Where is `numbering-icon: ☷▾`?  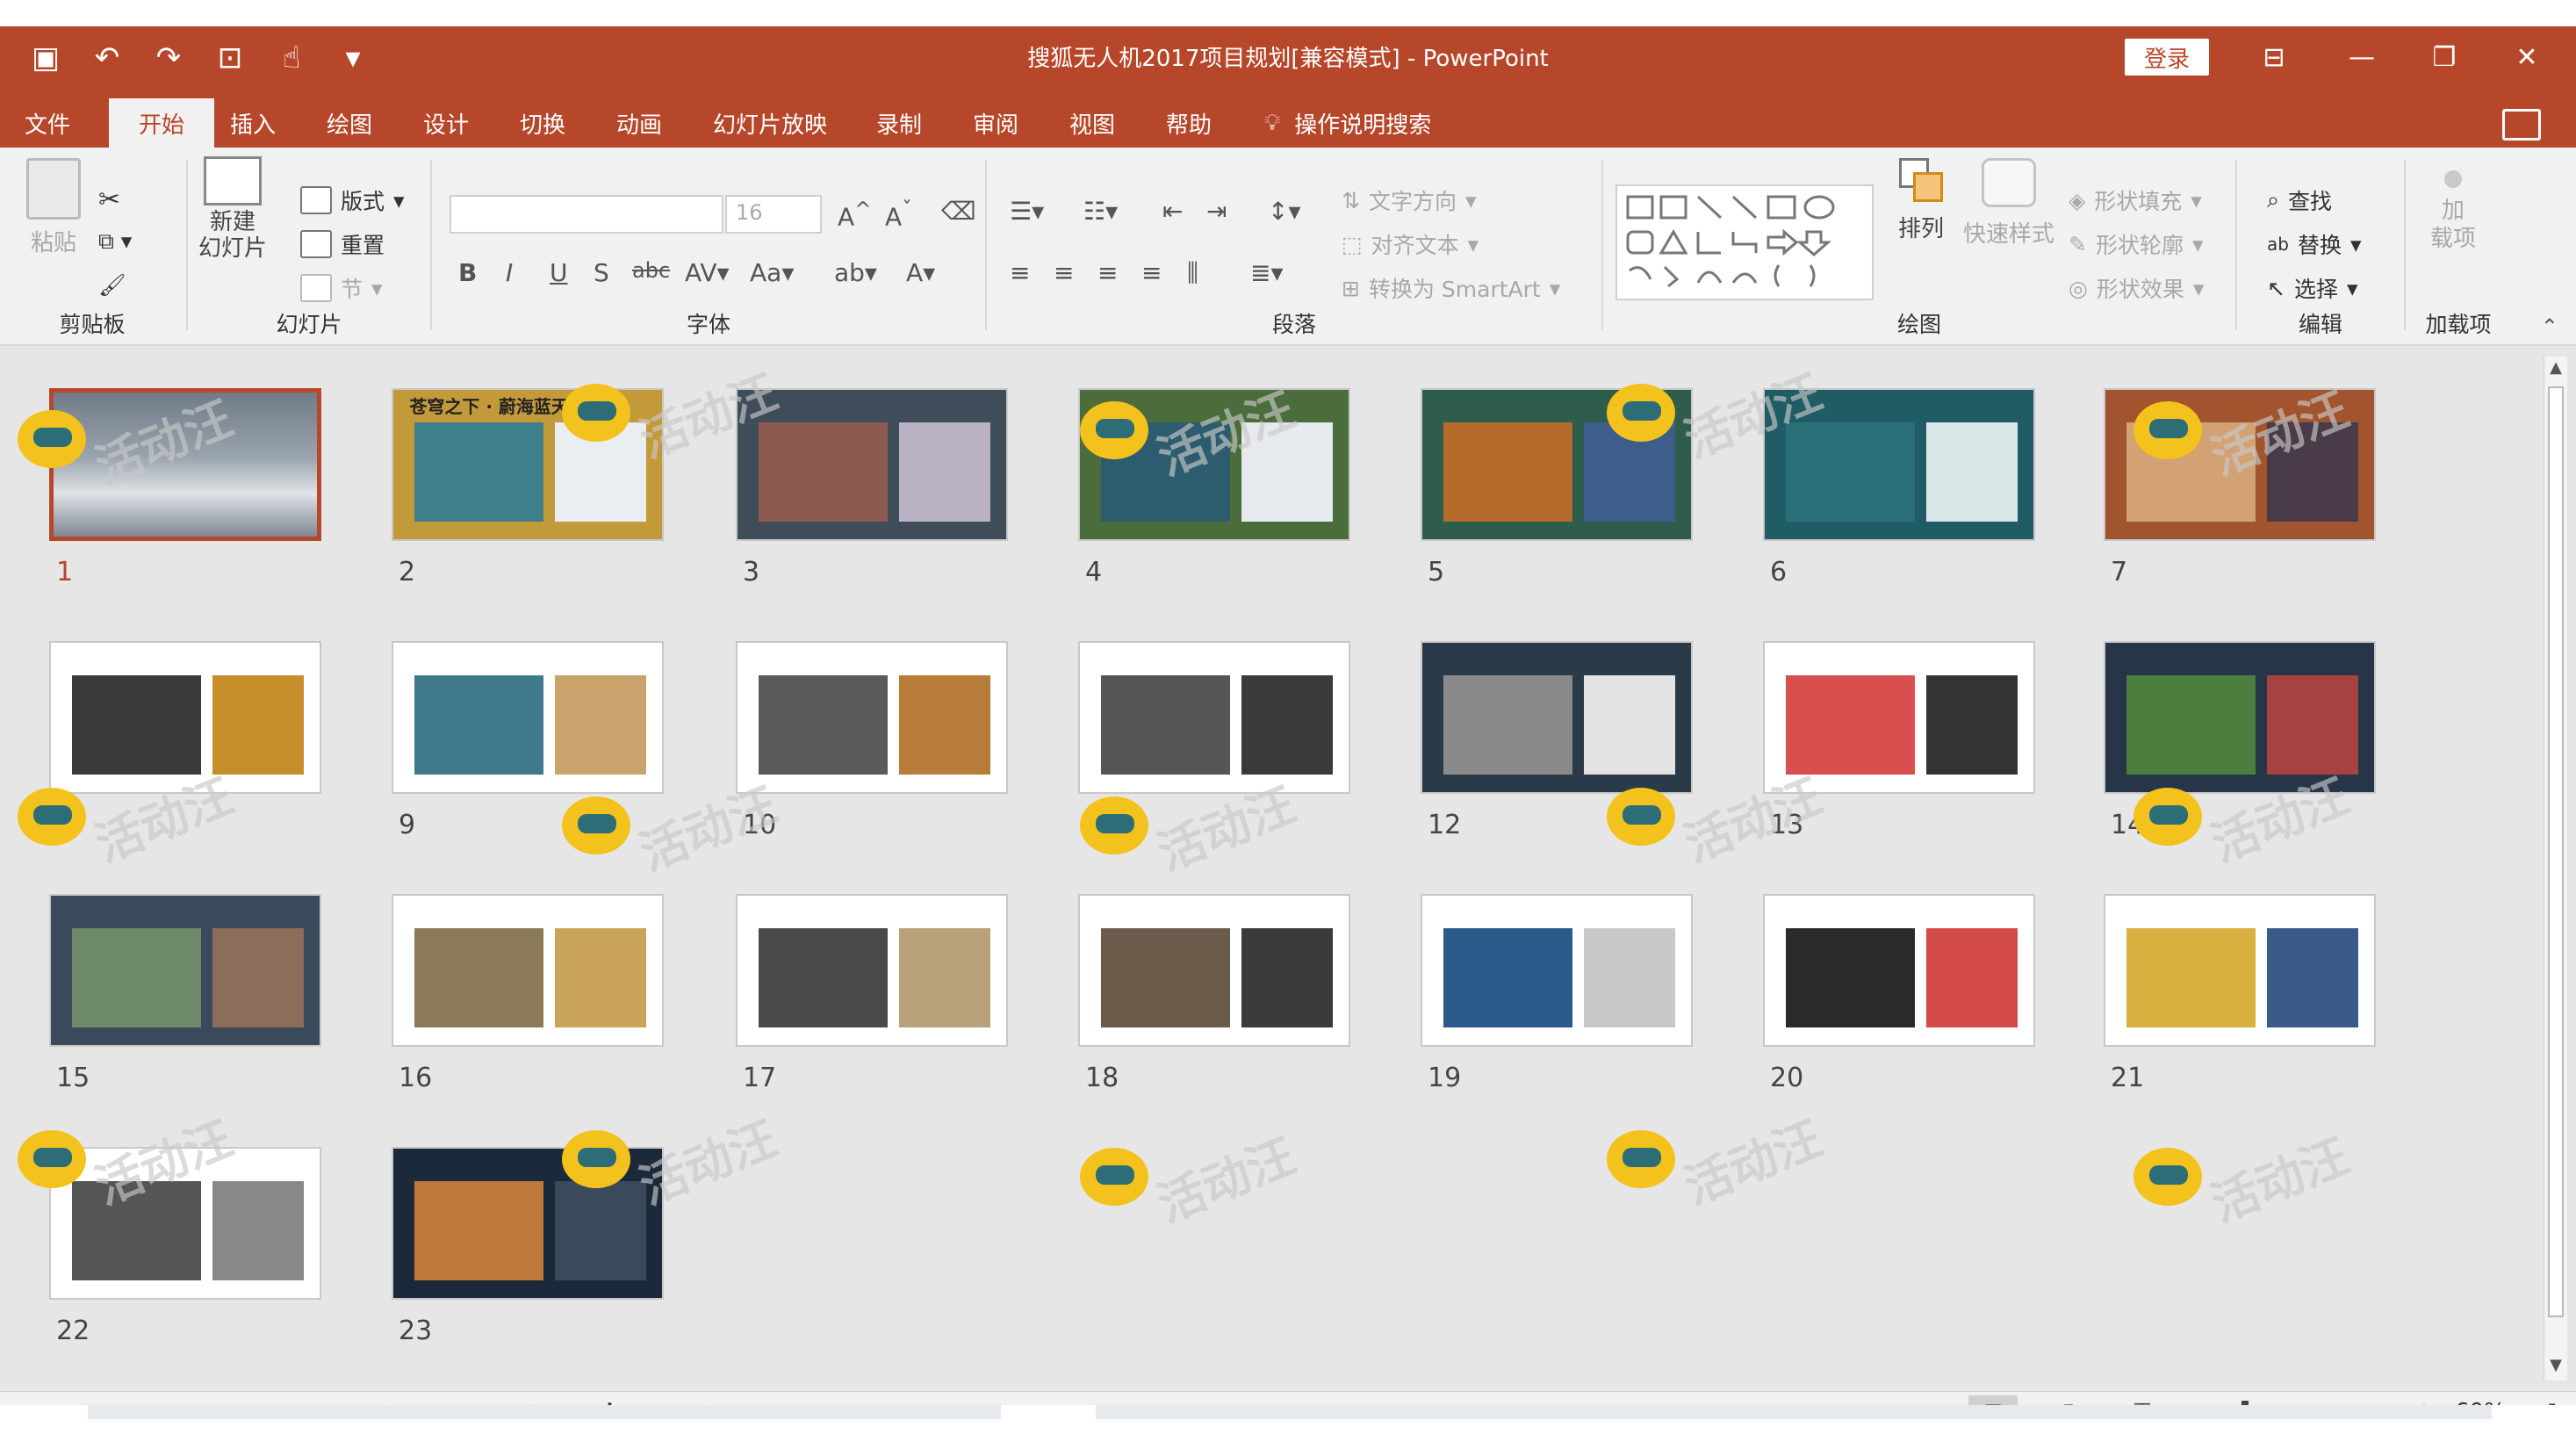
numbering-icon: ☷▾ is located at coordinates (1100, 211).